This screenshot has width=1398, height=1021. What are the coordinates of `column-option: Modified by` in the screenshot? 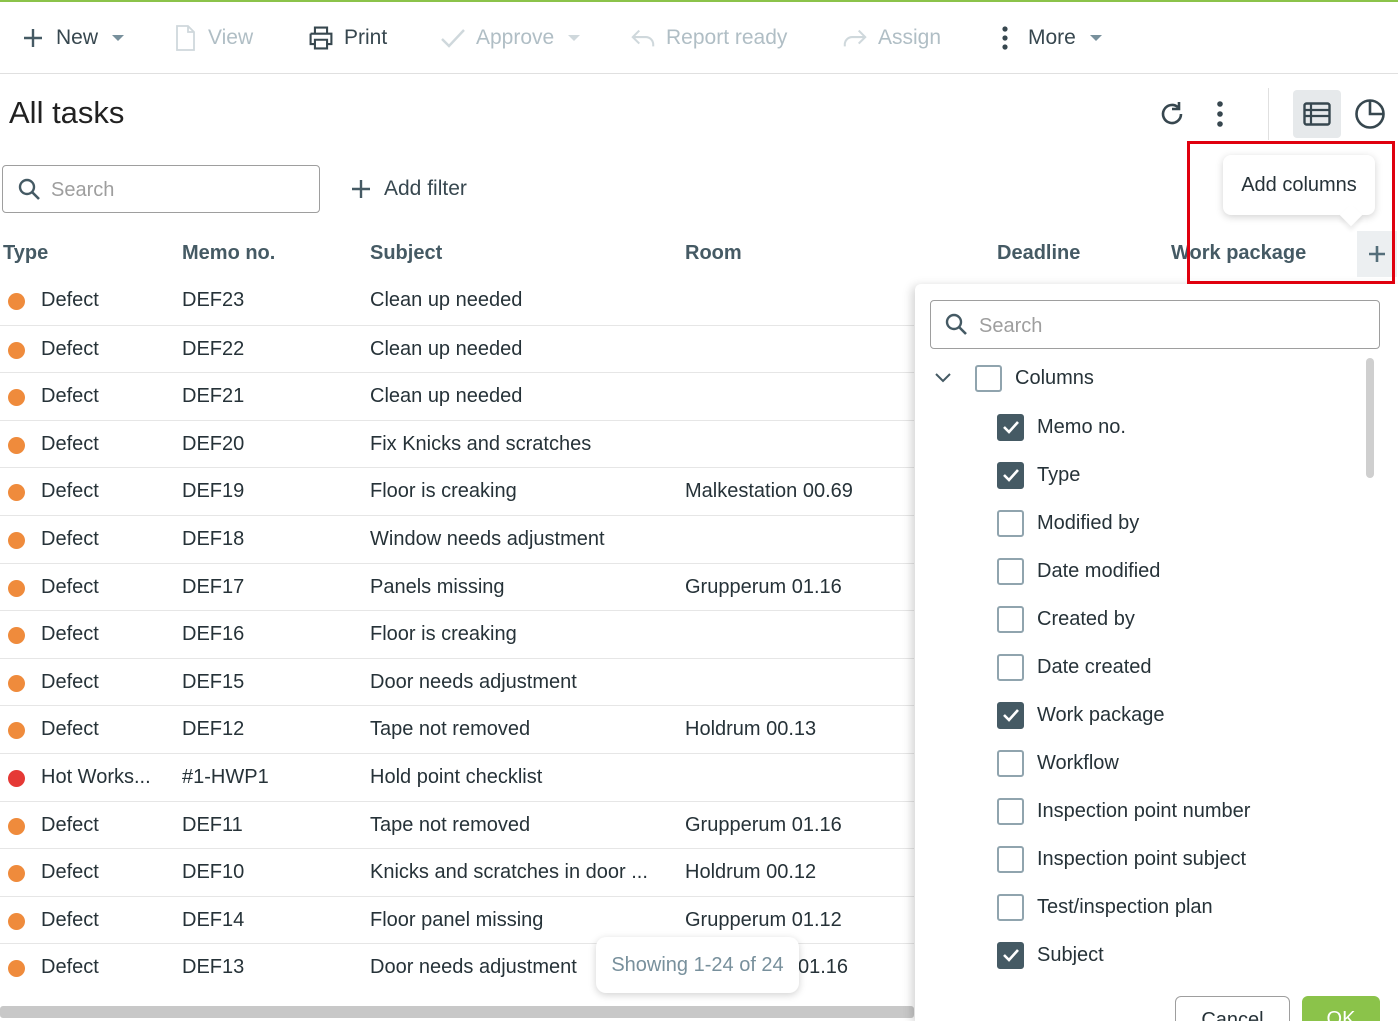 It's located at (1068, 523).